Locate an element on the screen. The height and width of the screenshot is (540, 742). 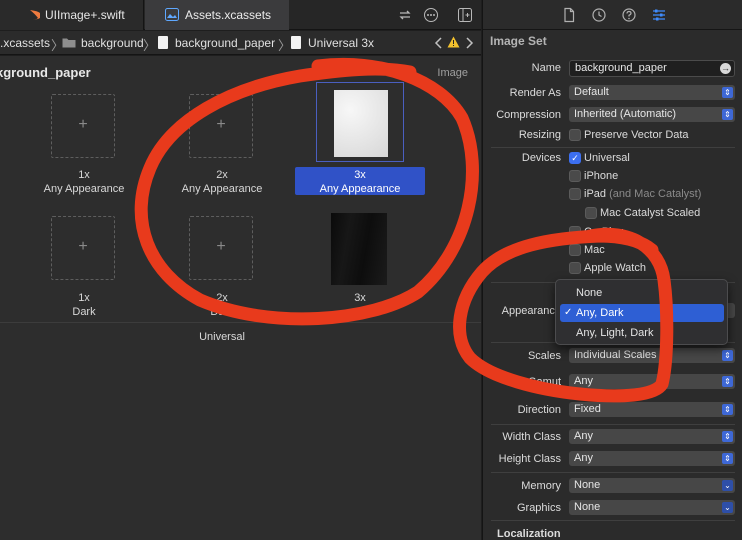
tab-uiimage-swift: UIImage+.swift is located at coordinates (72, 15).